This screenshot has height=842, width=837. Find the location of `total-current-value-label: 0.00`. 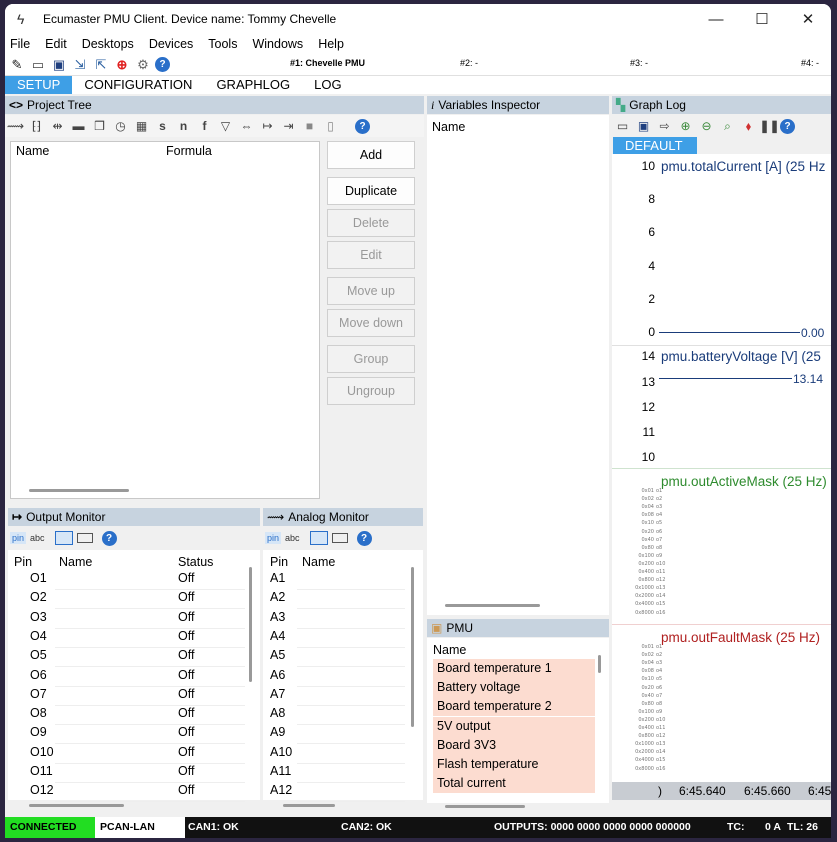

total-current-value-label: 0.00 is located at coordinates (813, 333).